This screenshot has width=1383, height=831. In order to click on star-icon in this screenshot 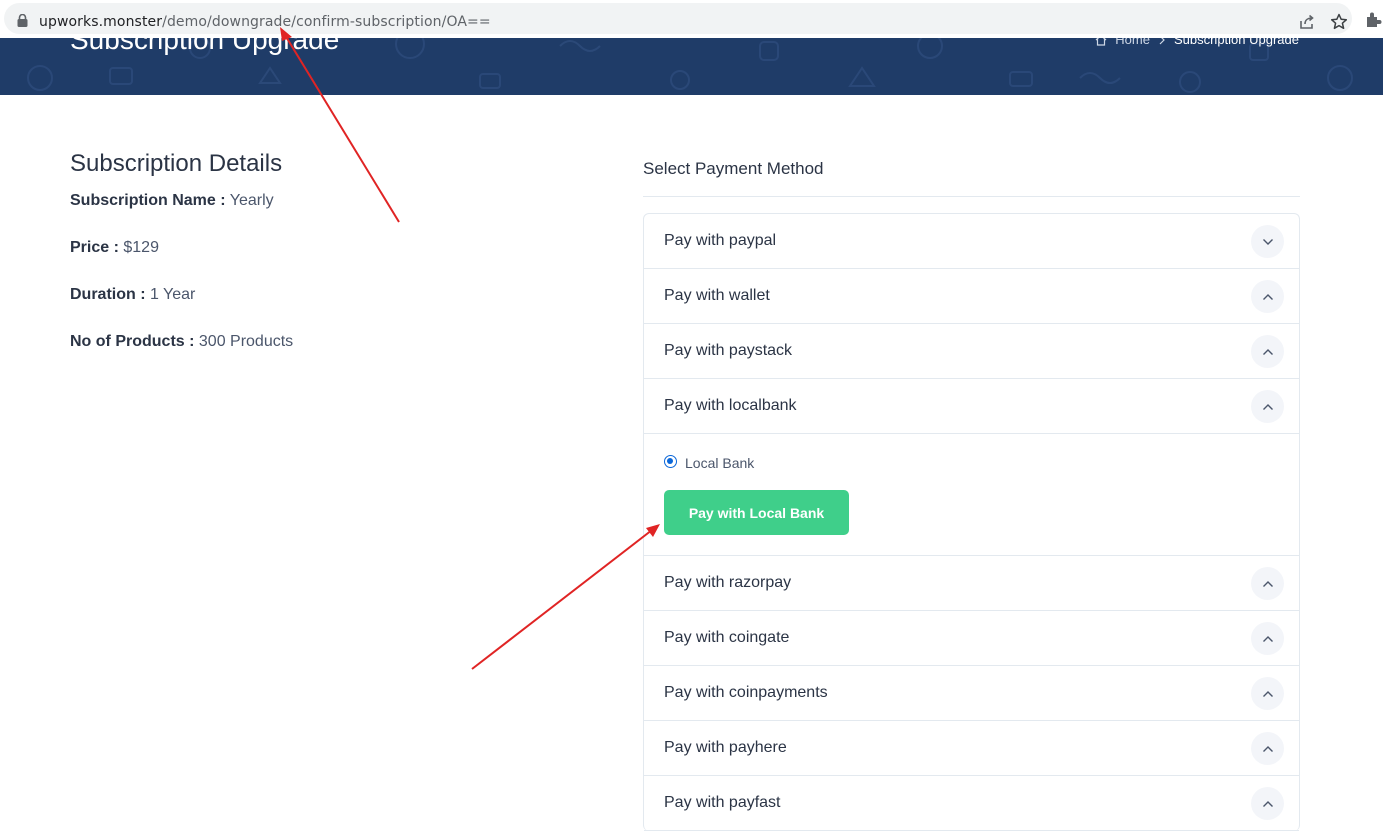, I will do `click(1339, 22)`.